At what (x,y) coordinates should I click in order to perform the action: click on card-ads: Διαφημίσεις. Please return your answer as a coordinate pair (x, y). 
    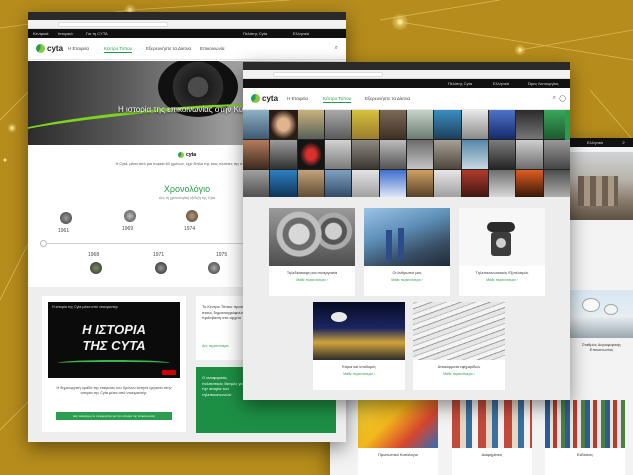
    Looking at the image, I should click on (492, 437).